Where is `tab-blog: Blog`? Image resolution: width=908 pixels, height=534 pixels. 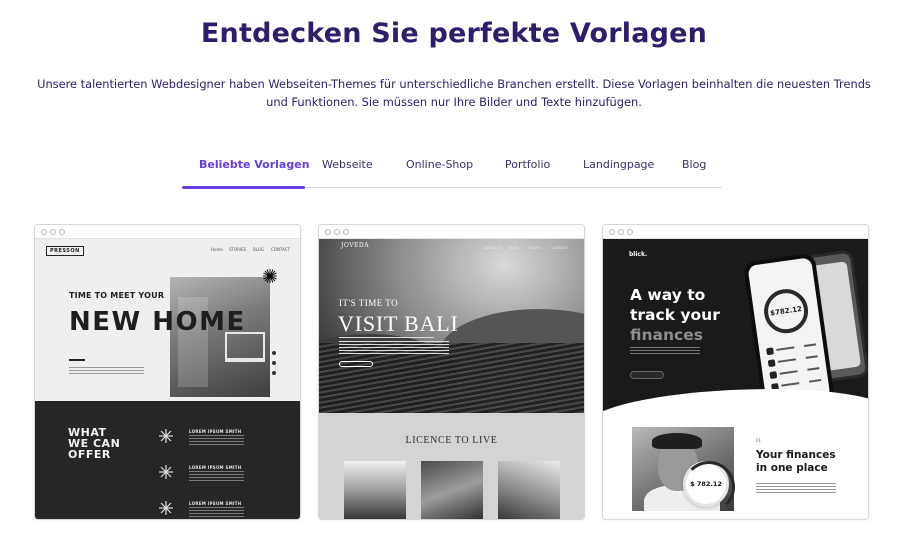
tab-blog: Blog is located at coordinates (694, 164).